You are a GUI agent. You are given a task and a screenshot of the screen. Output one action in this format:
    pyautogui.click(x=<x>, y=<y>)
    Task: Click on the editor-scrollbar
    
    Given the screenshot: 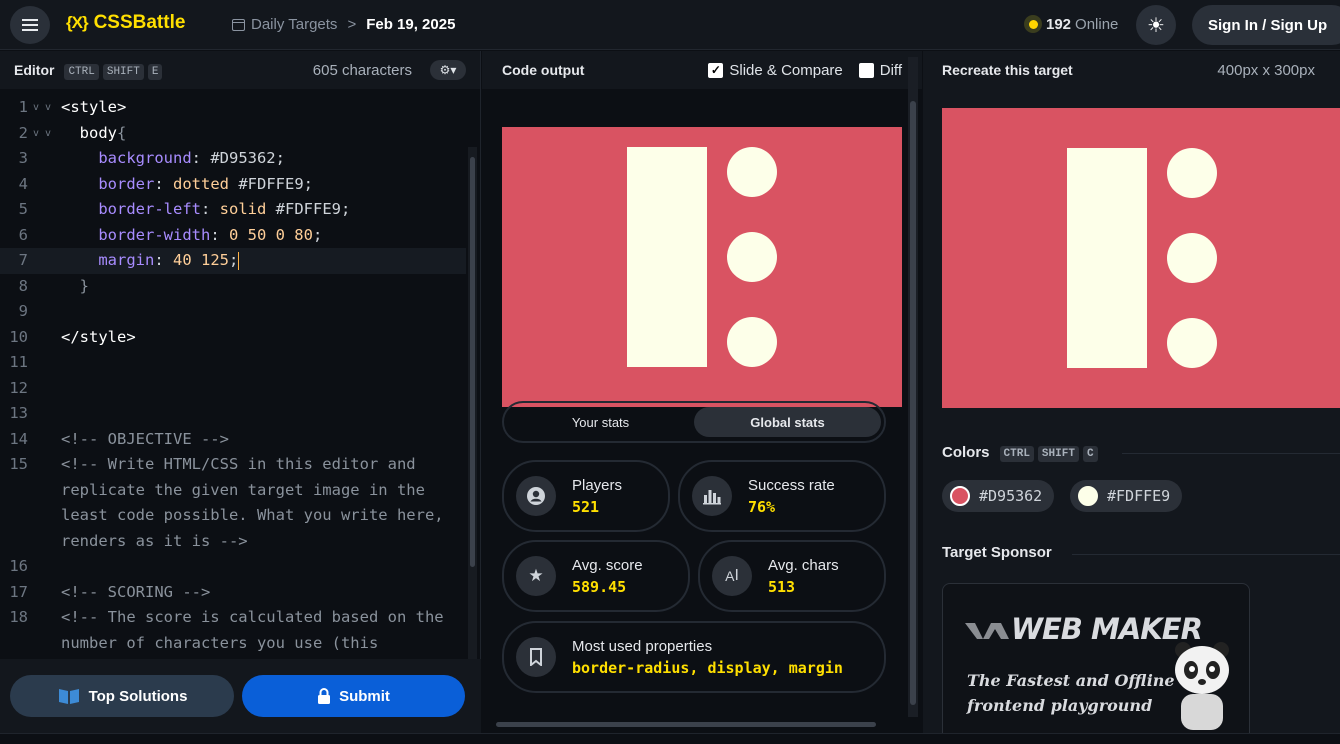 What is the action you would take?
    pyautogui.click(x=472, y=428)
    